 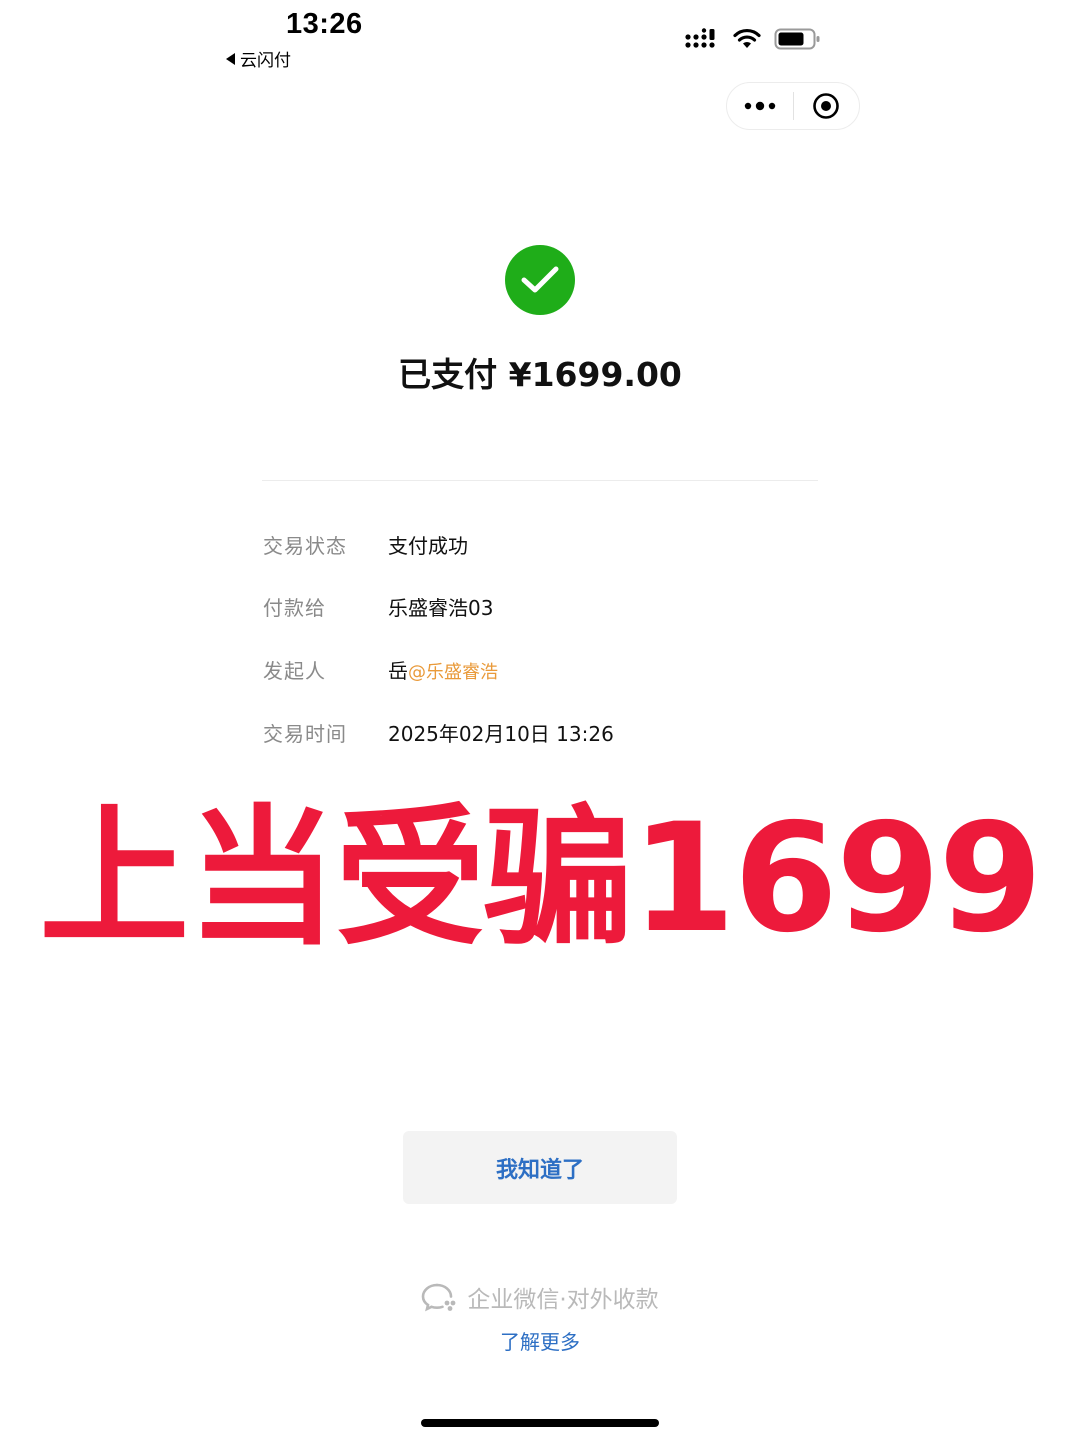 I want to click on back-arrow-icon, so click(x=230, y=58).